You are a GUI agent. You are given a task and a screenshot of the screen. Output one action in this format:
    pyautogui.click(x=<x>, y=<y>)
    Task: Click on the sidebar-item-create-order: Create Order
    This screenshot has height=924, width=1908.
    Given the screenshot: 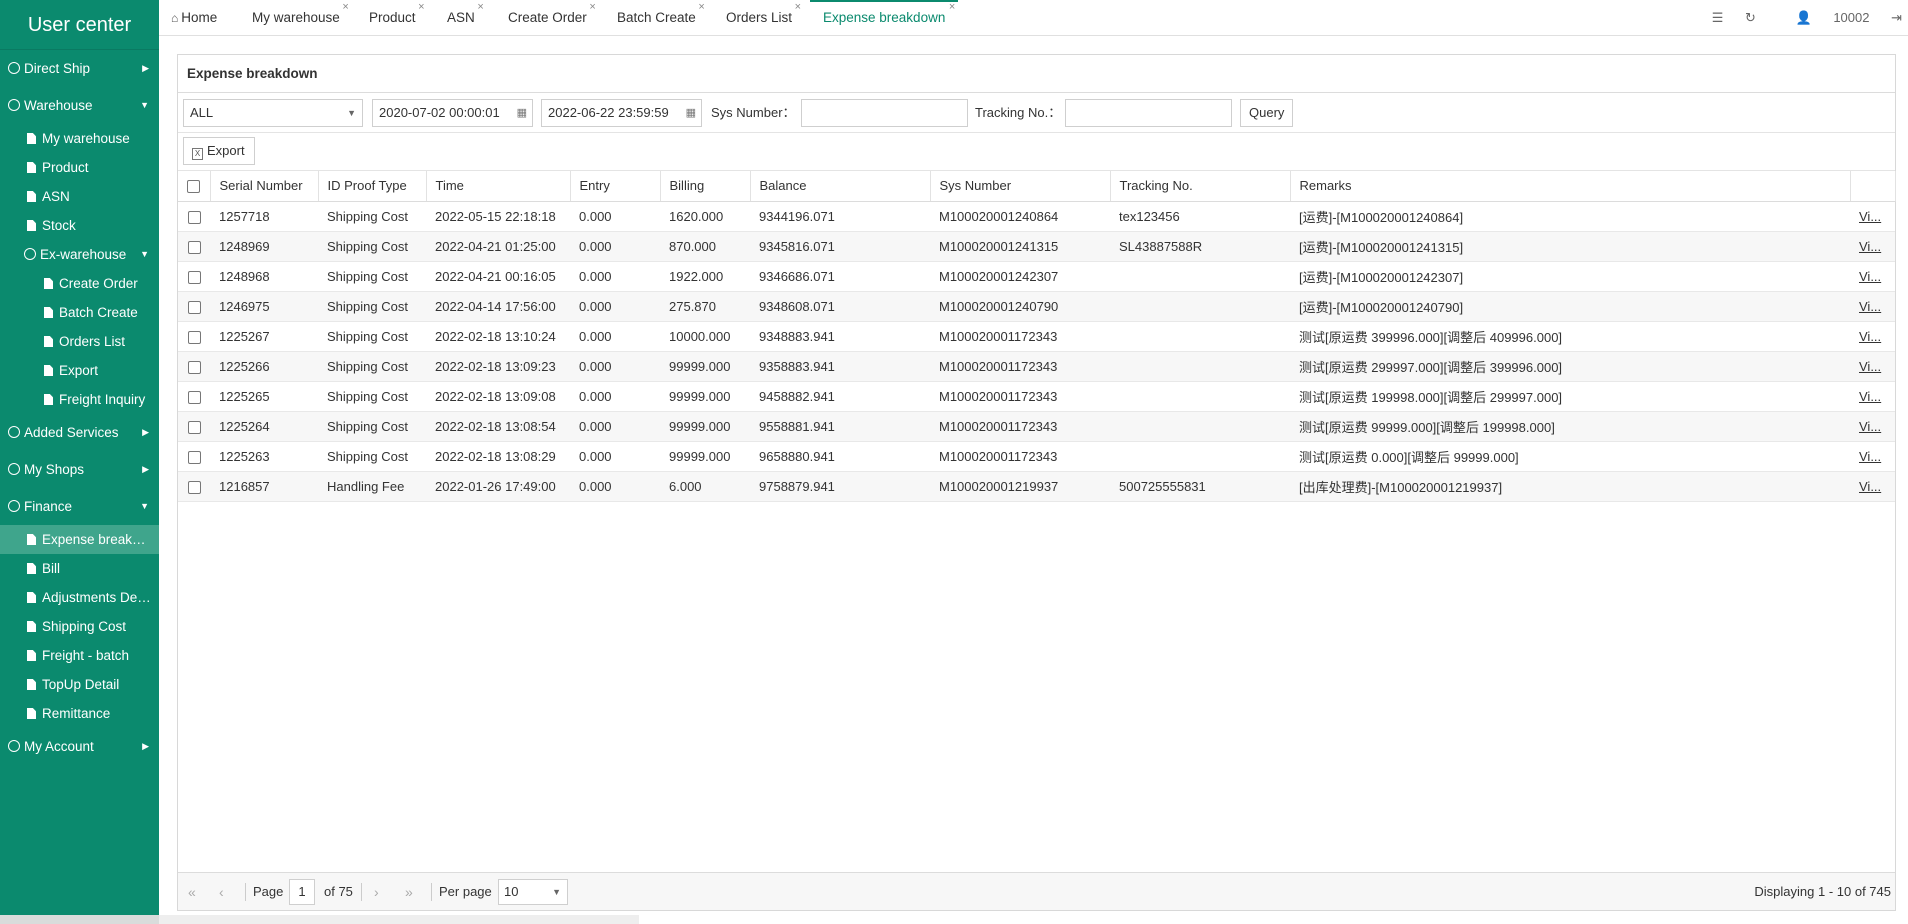 What is the action you would take?
    pyautogui.click(x=79, y=283)
    